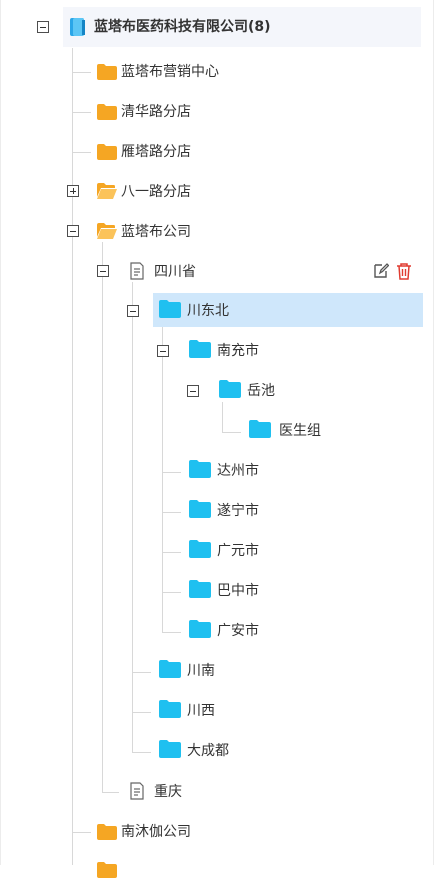 The image size is (445, 882). I want to click on tree-node-label: 八一路分店, so click(156, 192).